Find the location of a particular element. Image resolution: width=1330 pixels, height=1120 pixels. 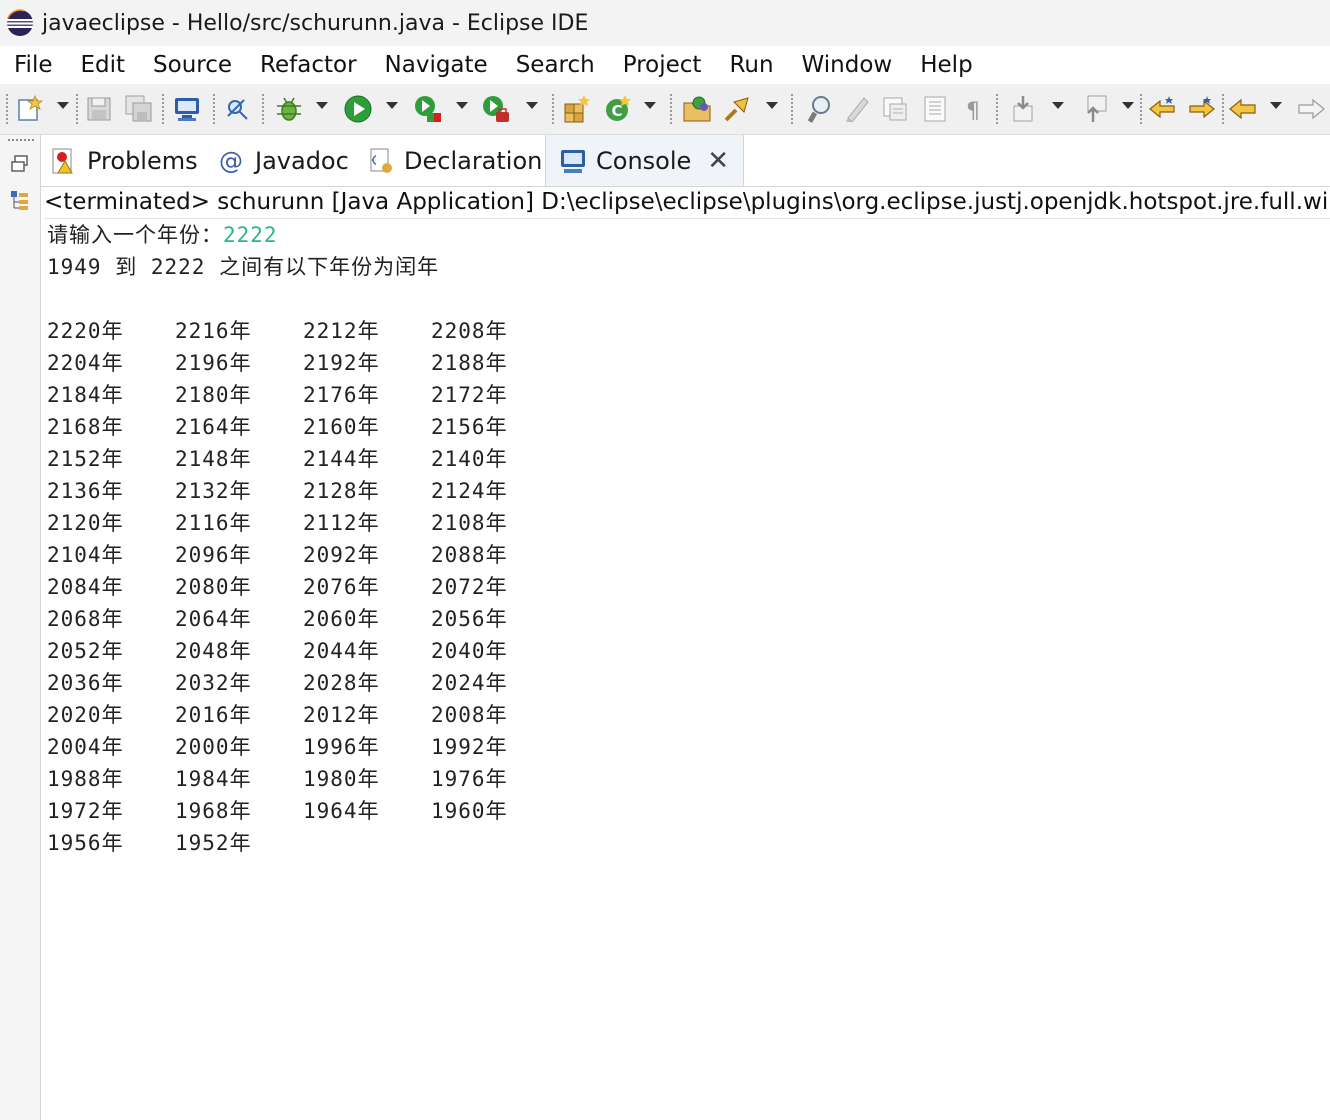

open-console-icon is located at coordinates (187, 109).